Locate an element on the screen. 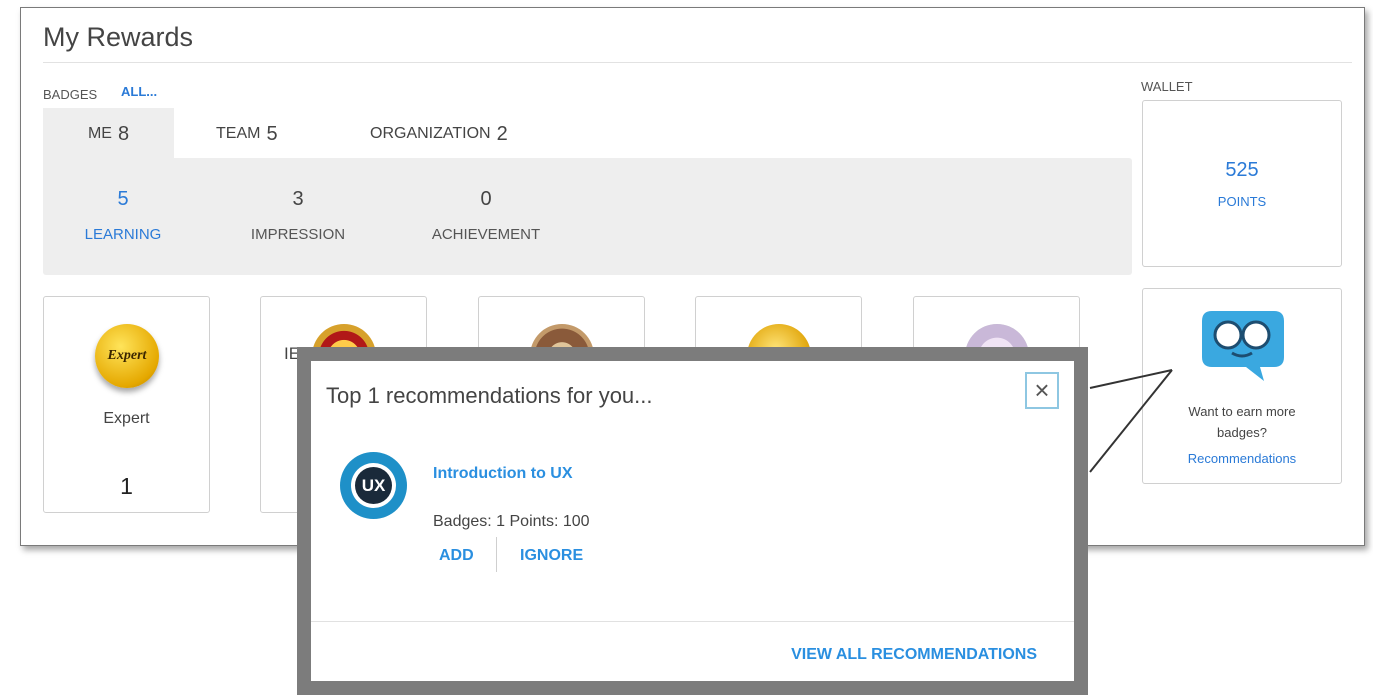 The width and height of the screenshot is (1373, 695). course-meta: Badges: 1 Points: 100 is located at coordinates (511, 521).